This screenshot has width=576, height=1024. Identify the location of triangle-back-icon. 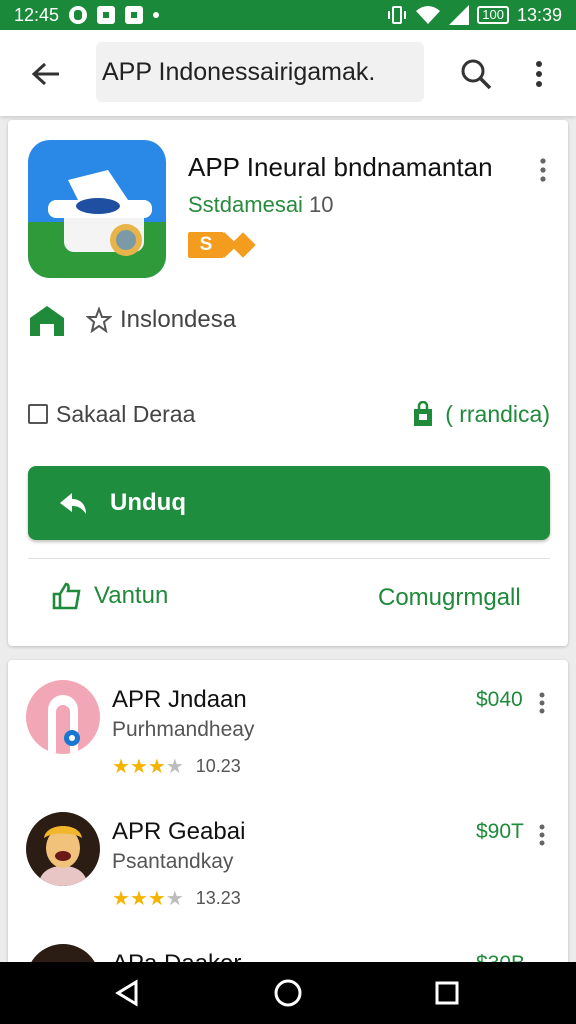
(126, 993).